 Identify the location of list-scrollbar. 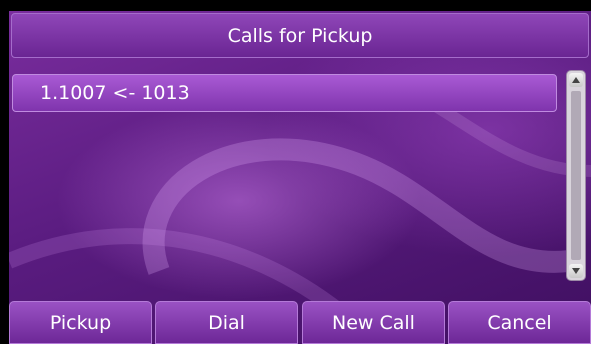
(576, 175).